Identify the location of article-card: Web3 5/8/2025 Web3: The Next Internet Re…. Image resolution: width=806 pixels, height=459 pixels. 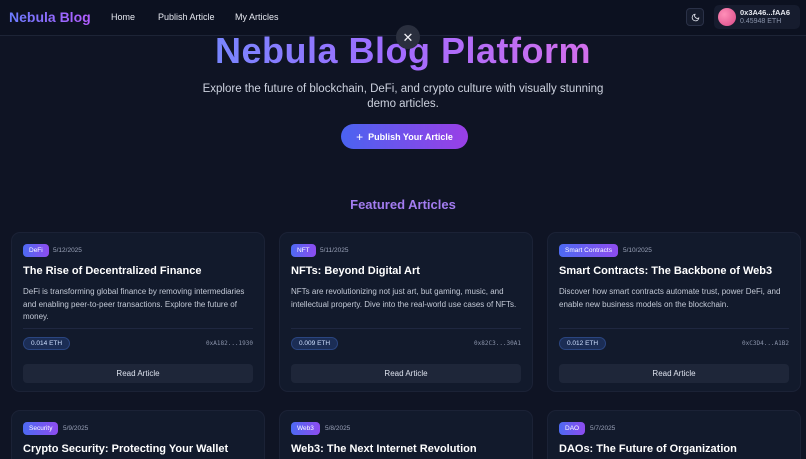
(406, 434).